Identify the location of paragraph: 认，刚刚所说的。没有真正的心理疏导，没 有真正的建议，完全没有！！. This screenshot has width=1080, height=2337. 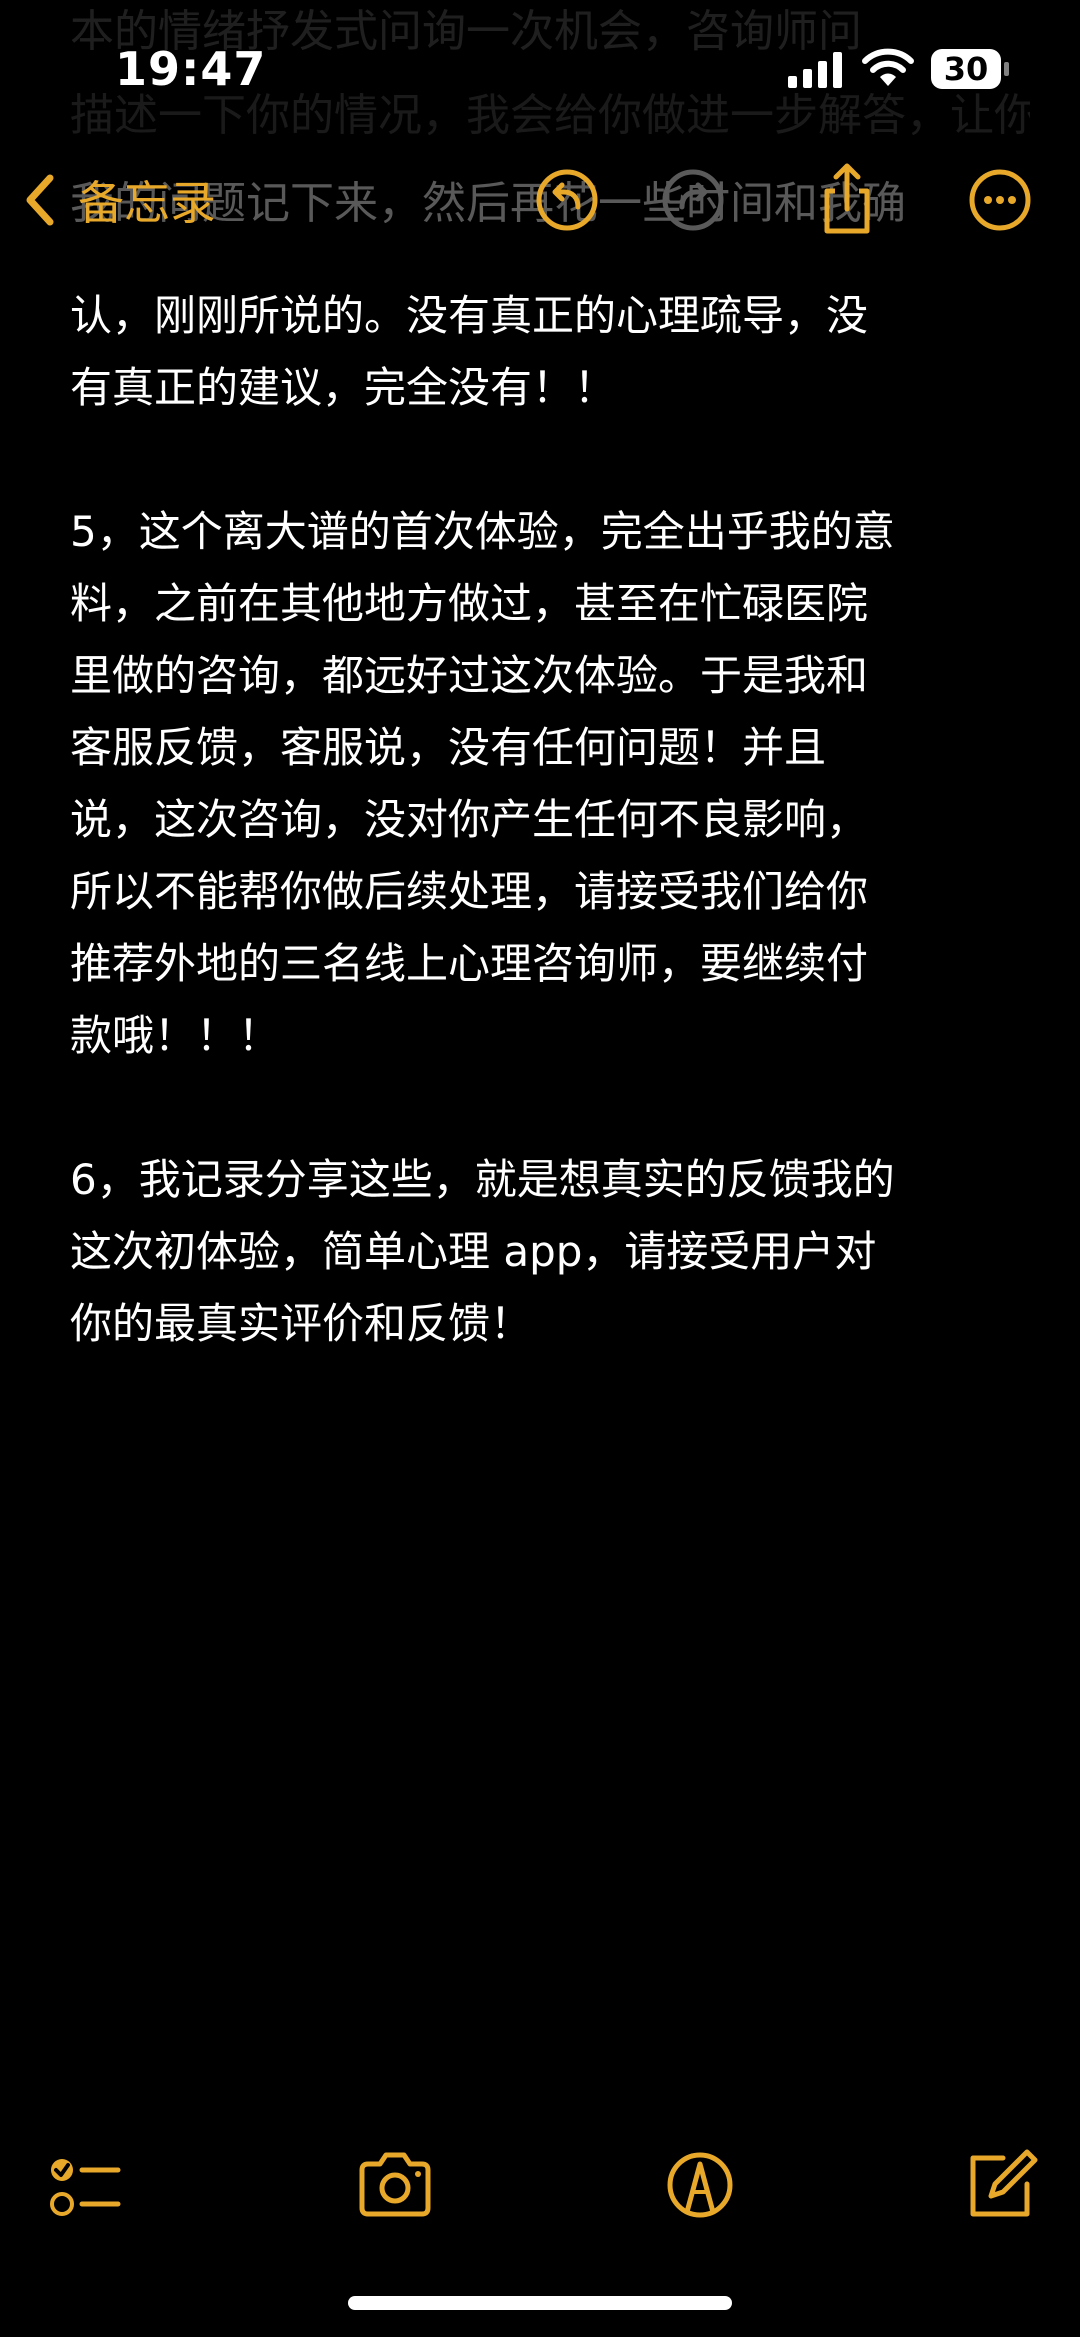
(550, 352).